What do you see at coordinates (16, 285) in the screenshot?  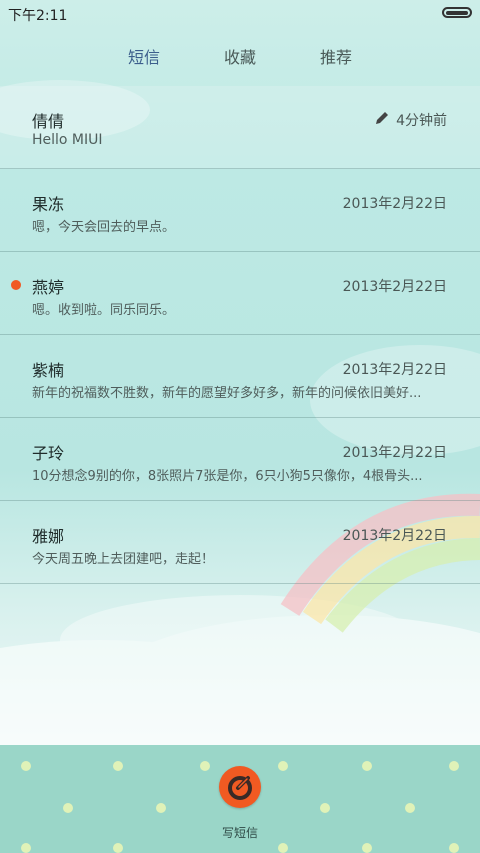 I see `unread-dot-icon` at bounding box center [16, 285].